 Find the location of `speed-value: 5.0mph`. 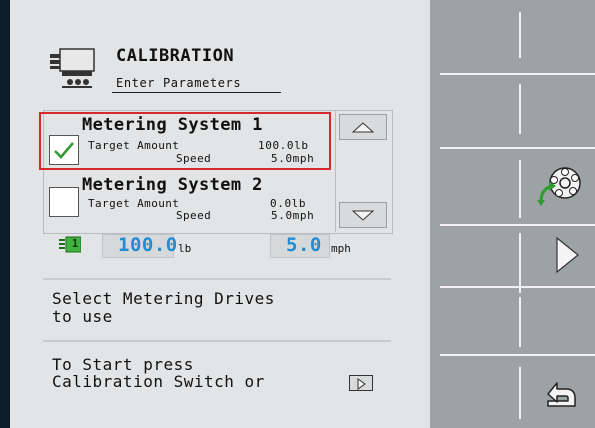

speed-value: 5.0mph is located at coordinates (293, 215).